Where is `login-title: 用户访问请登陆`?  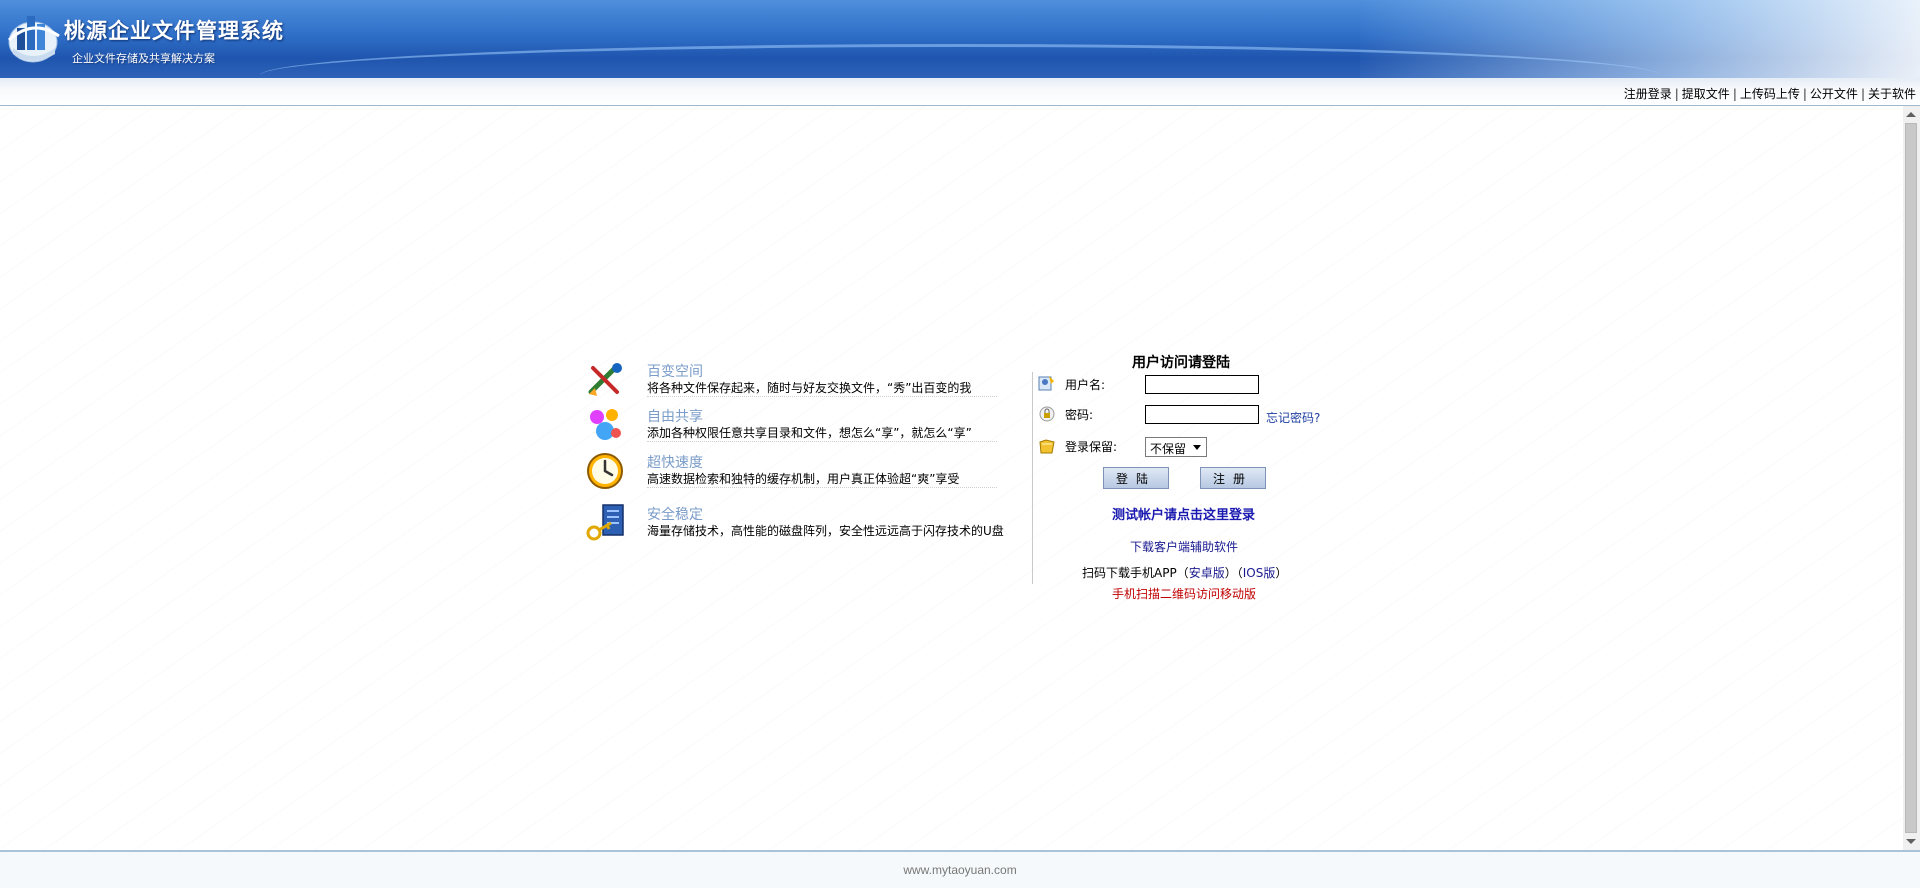
login-title: 用户访问请登陆 is located at coordinates (1181, 363).